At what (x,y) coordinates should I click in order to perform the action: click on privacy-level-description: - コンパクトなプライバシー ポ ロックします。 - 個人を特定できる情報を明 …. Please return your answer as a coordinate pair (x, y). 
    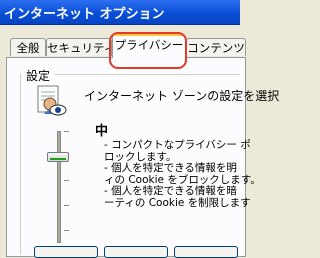
    Looking at the image, I should click on (182, 174).